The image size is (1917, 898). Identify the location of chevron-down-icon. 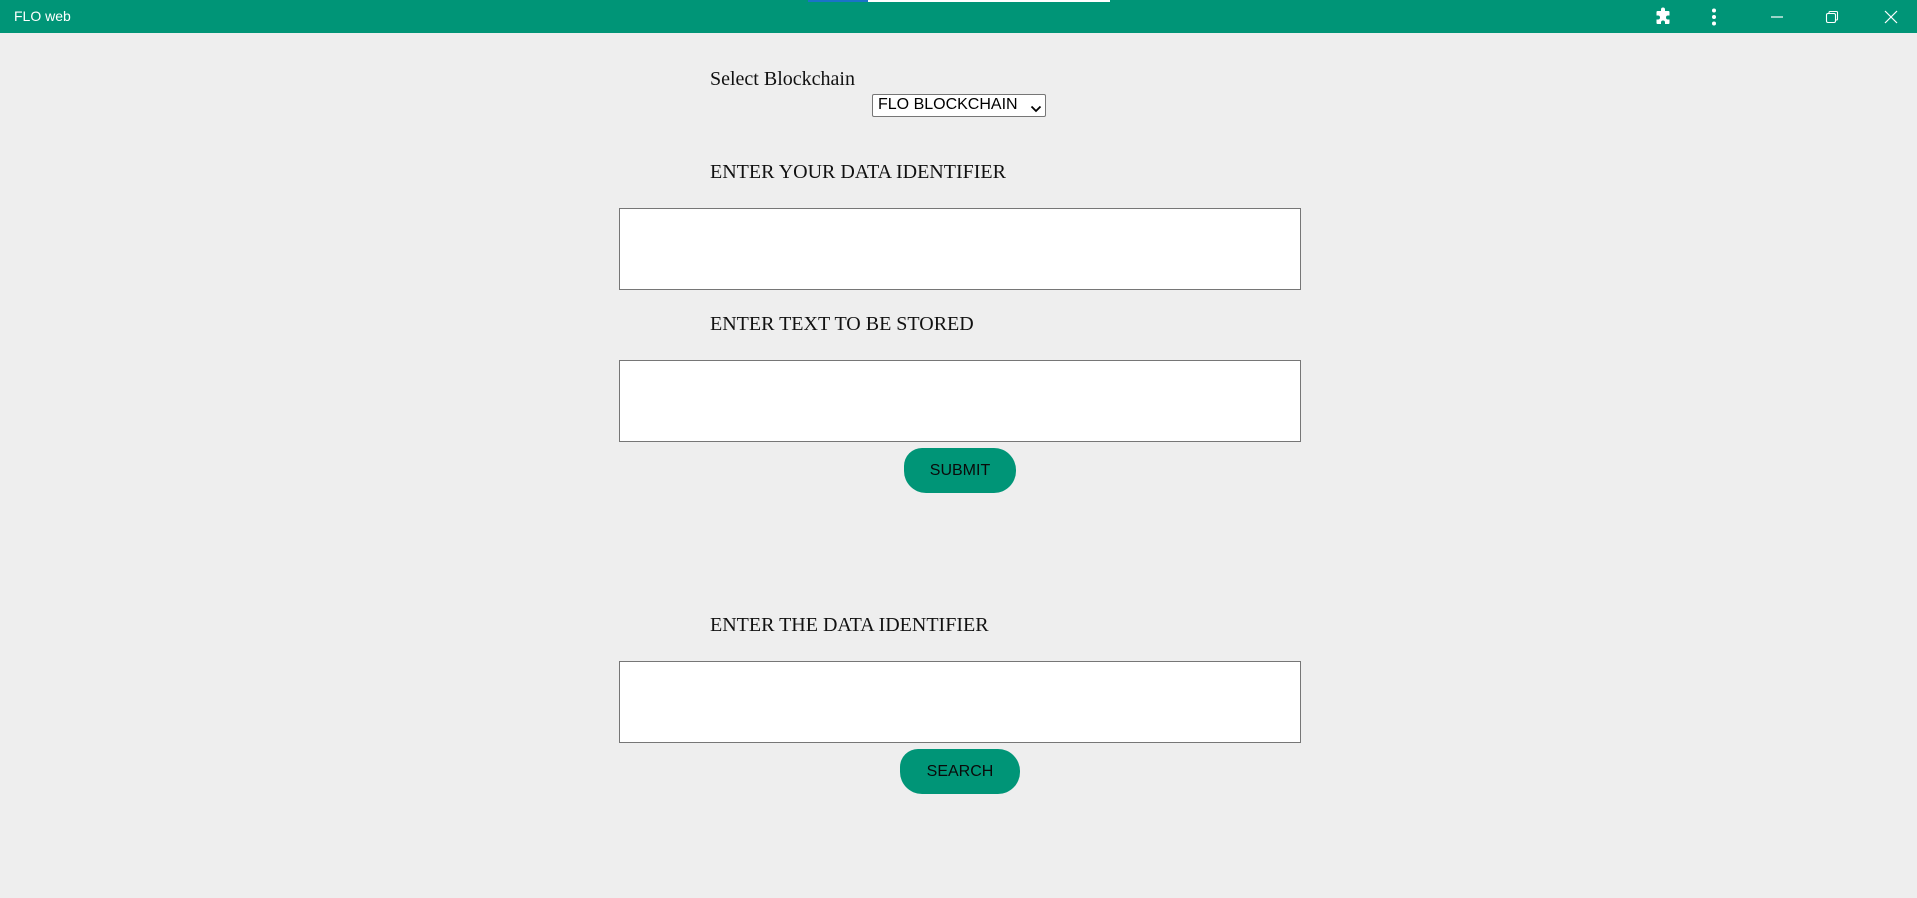
(1036, 110).